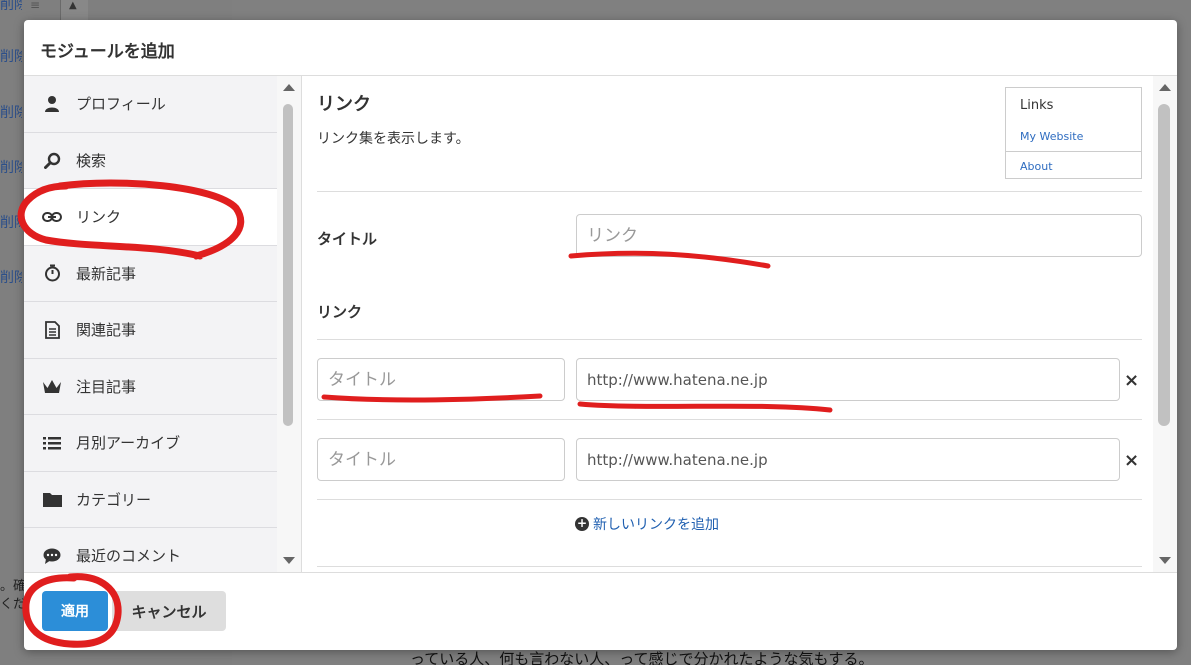 This screenshot has width=1191, height=665. I want to click on sidebar-item-related-posts: 関連記事, so click(150, 330).